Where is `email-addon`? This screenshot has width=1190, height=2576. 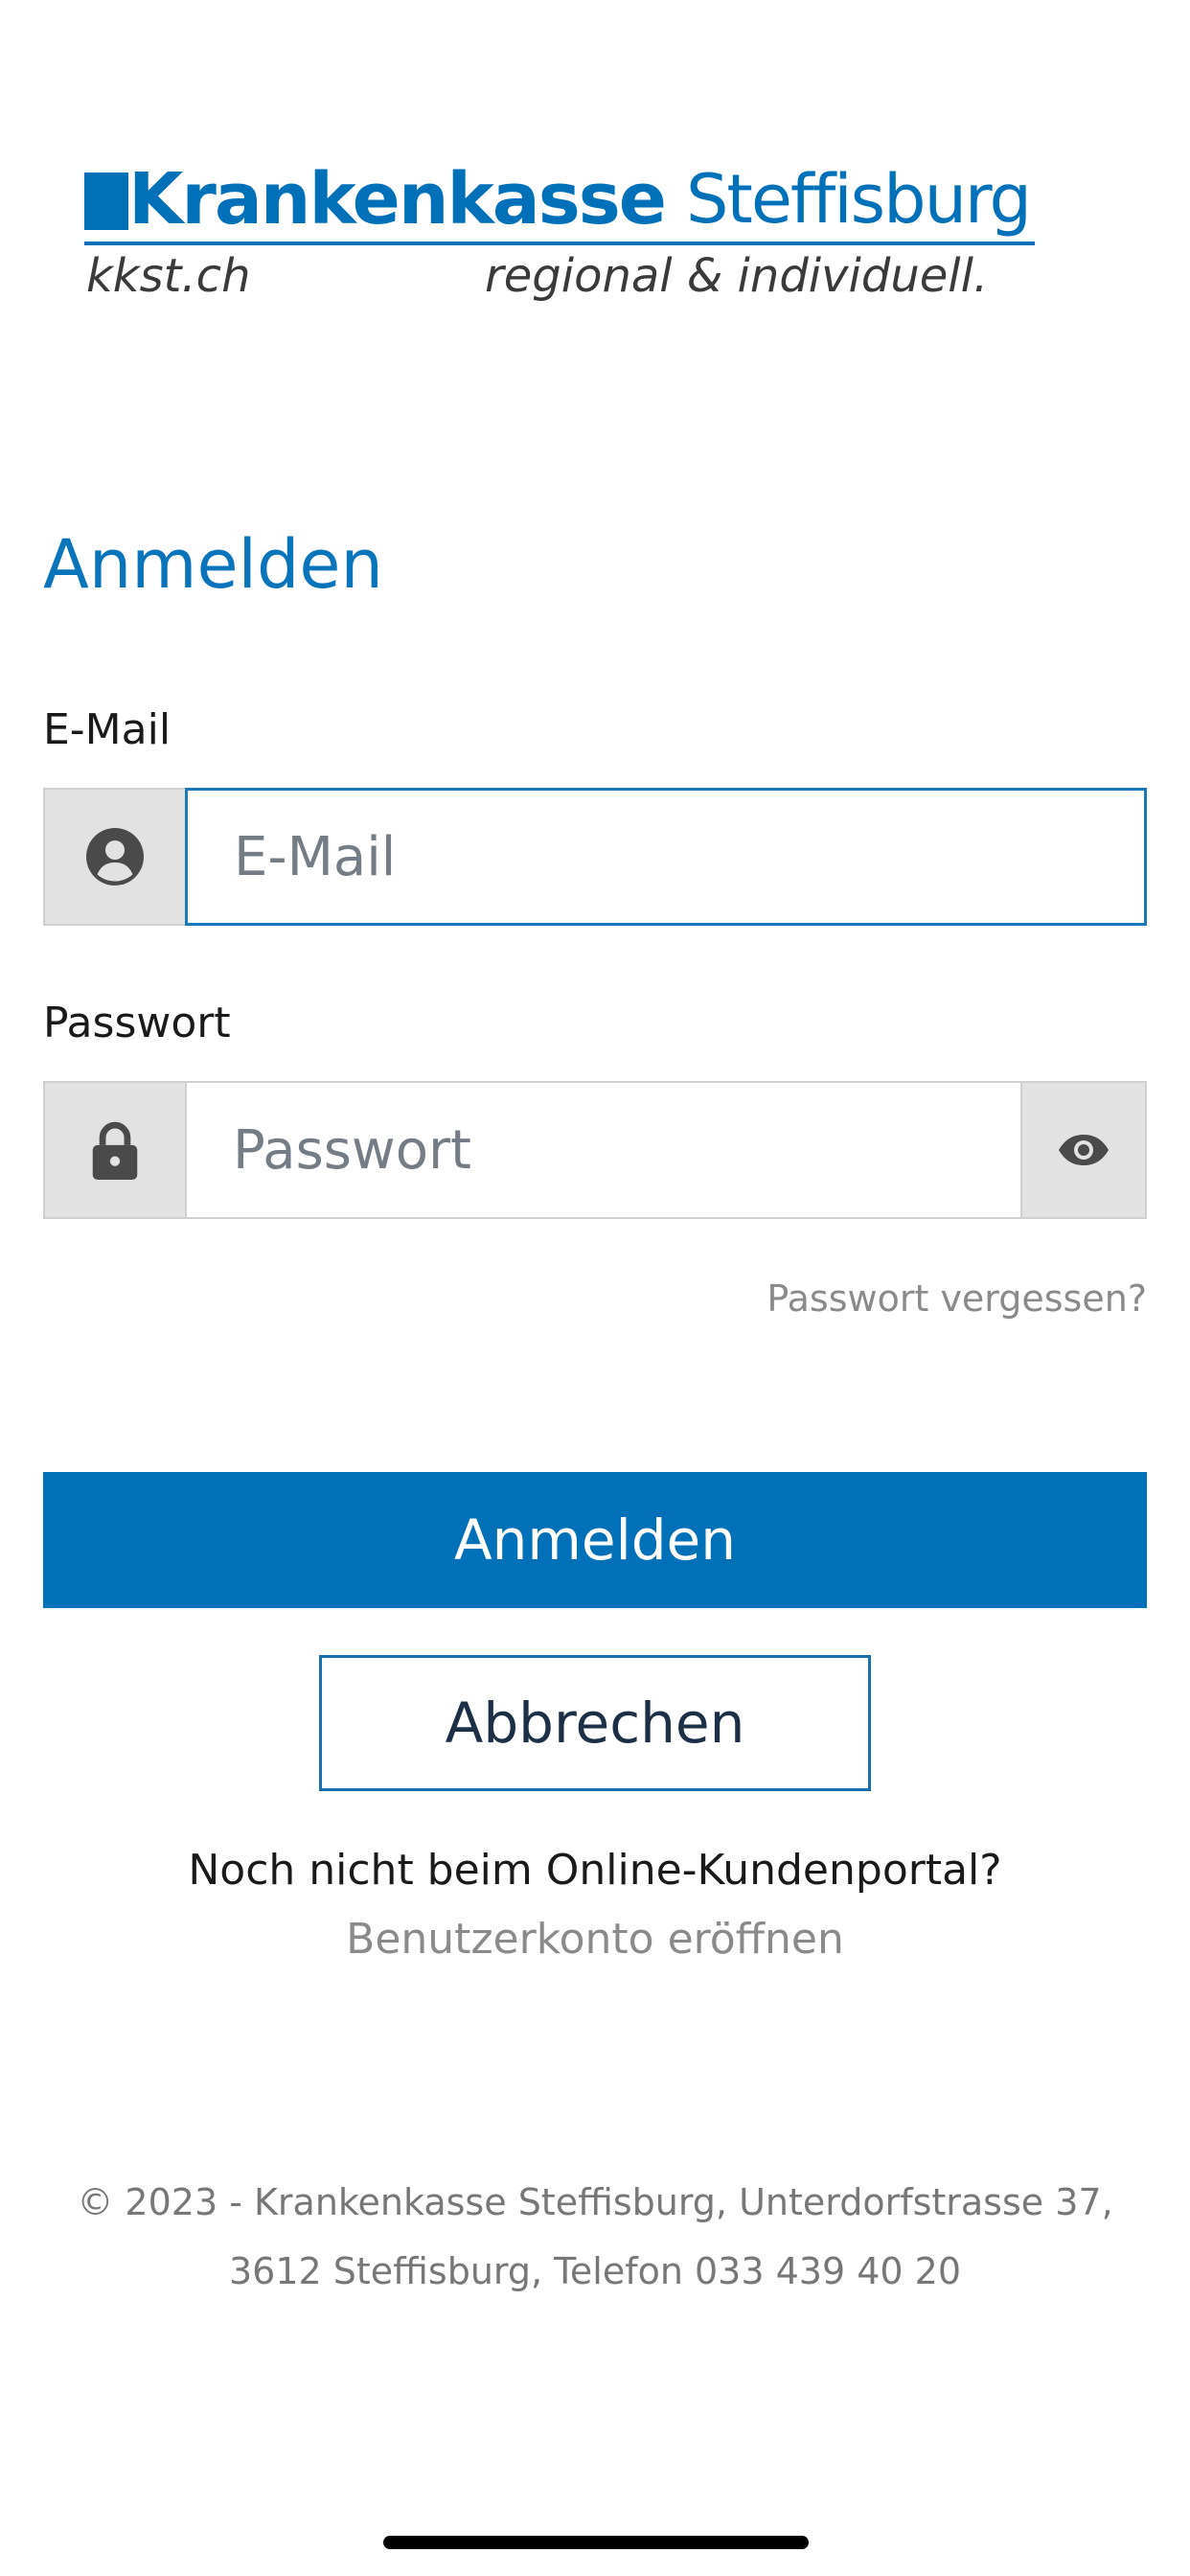 email-addon is located at coordinates (114, 857).